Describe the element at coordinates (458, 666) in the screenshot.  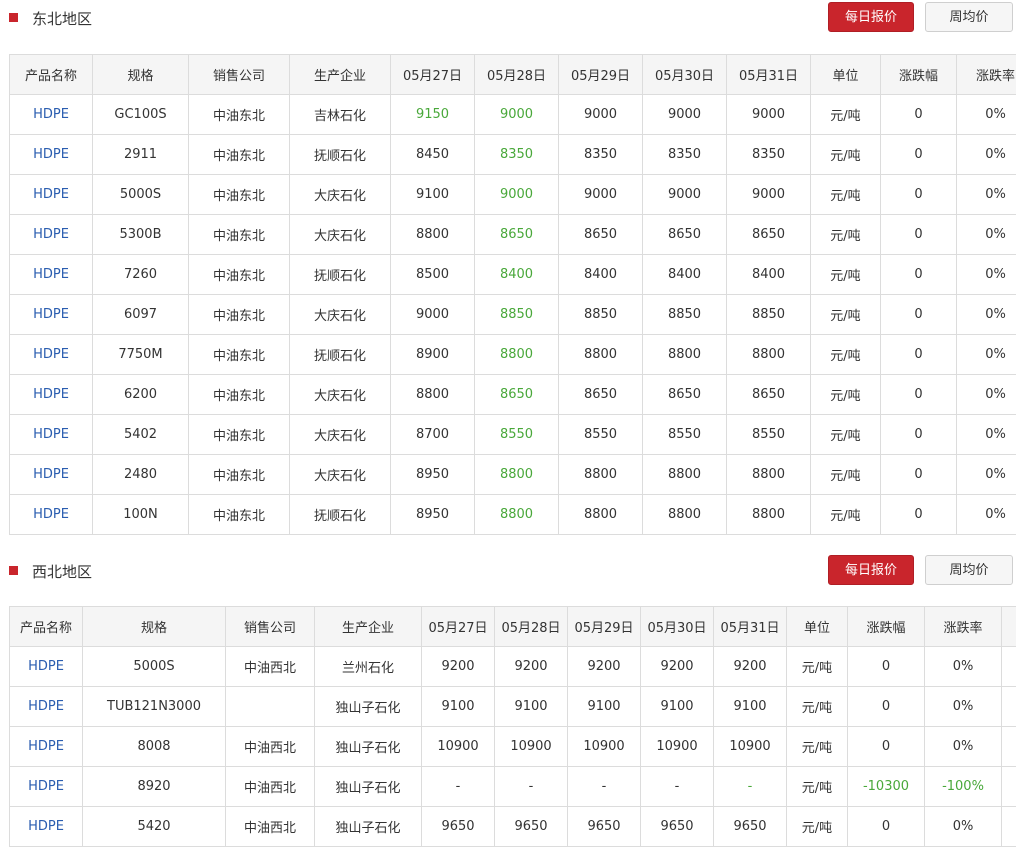
I see `price-cell: 9200` at that location.